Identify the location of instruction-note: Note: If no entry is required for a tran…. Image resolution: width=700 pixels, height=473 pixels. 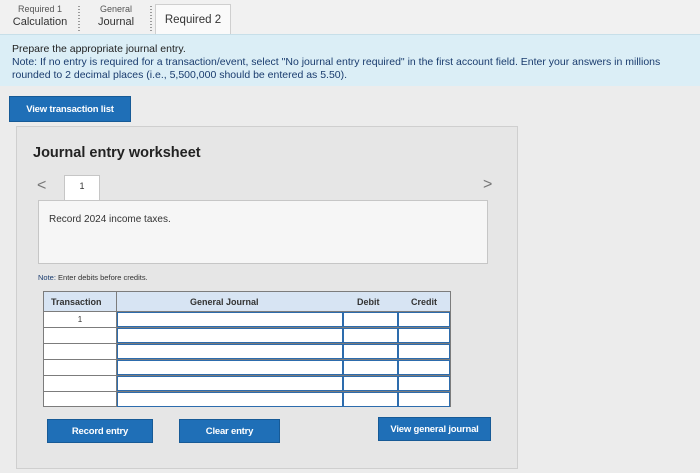
(336, 68).